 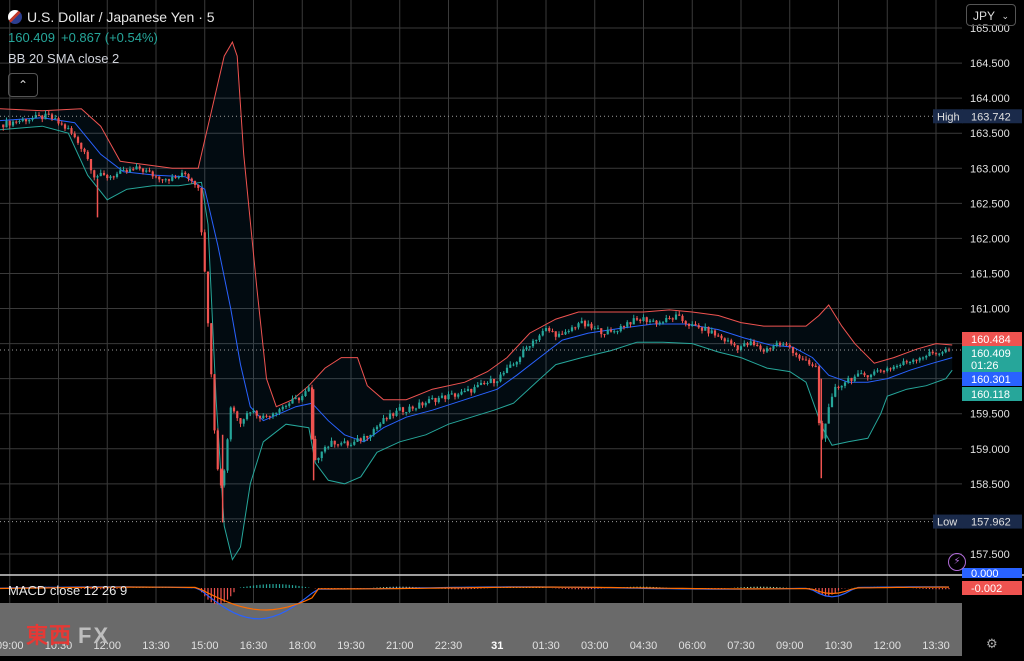 What do you see at coordinates (957, 562) in the screenshot?
I see `lightning-icon: ⚡` at bounding box center [957, 562].